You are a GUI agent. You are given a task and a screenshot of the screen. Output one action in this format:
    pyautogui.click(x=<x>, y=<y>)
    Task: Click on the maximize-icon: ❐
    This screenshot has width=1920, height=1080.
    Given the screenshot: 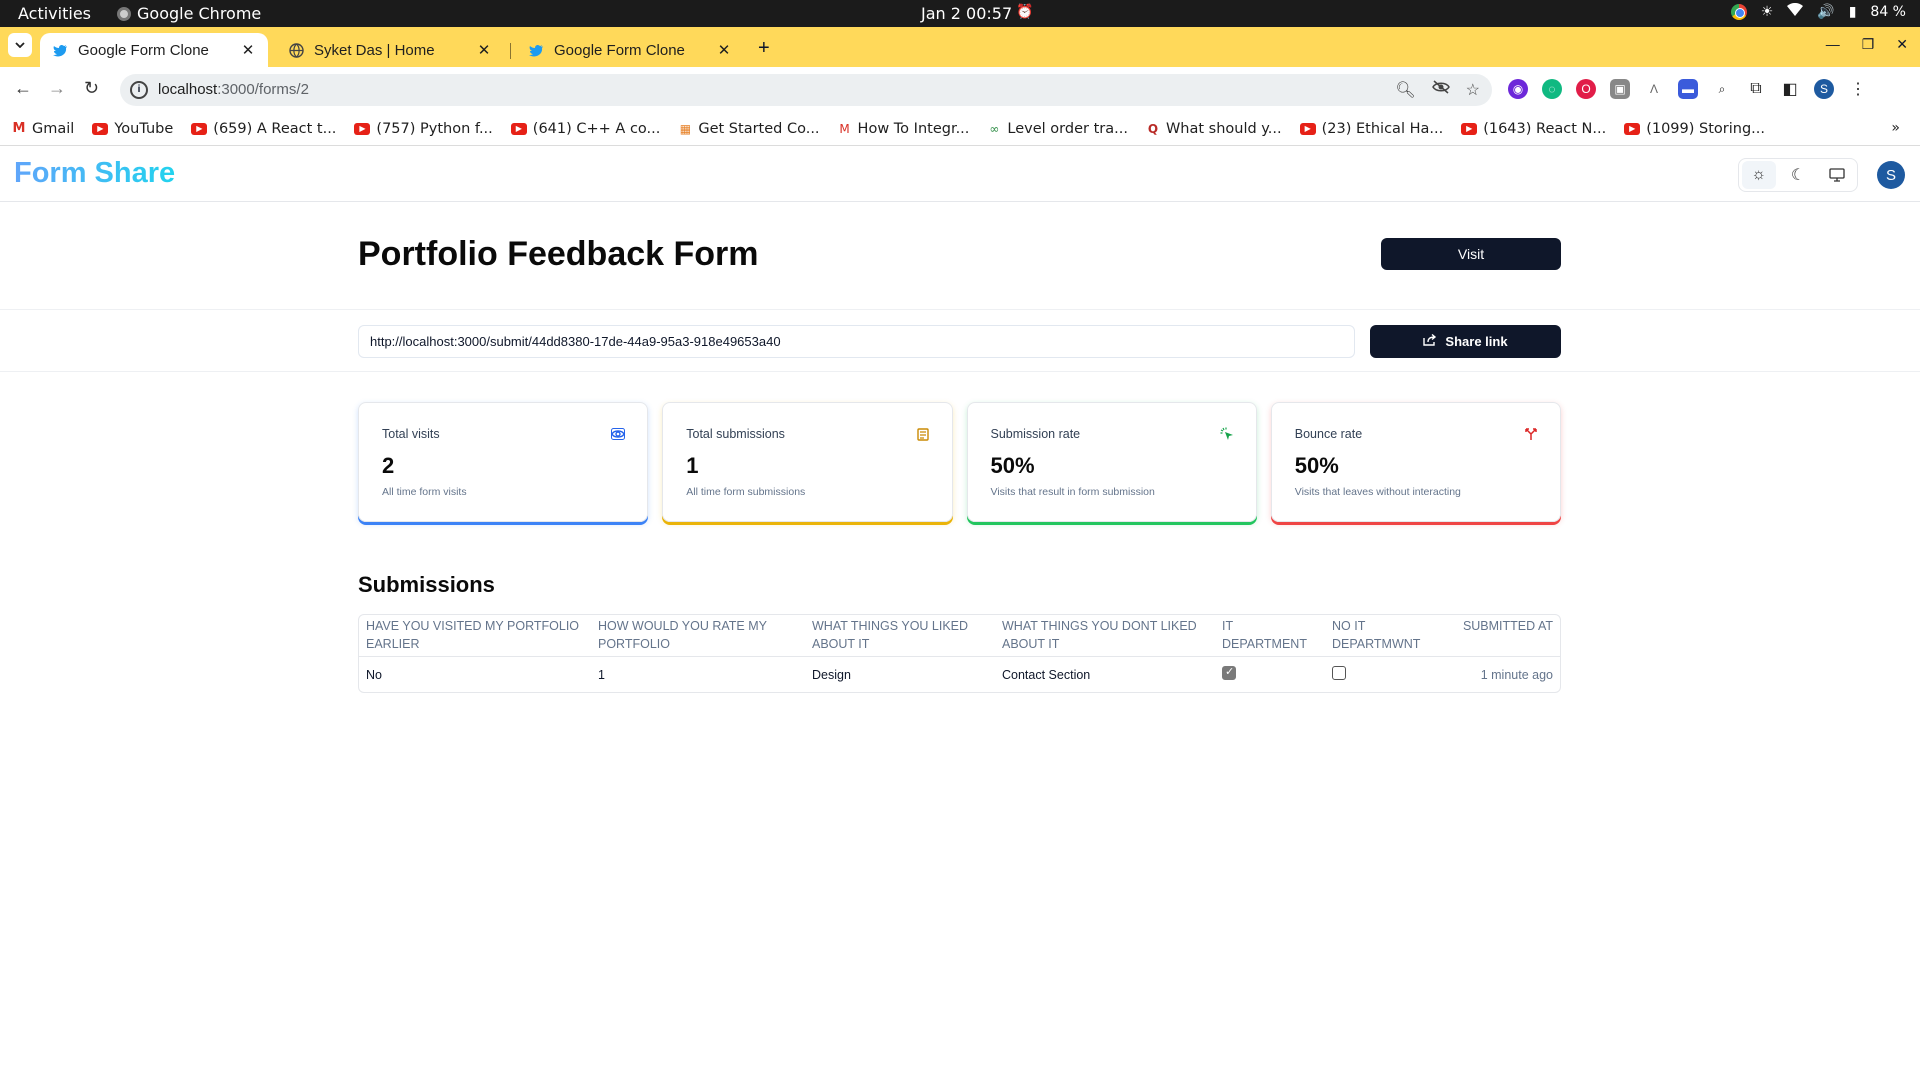 What is the action you would take?
    pyautogui.click(x=1868, y=44)
    